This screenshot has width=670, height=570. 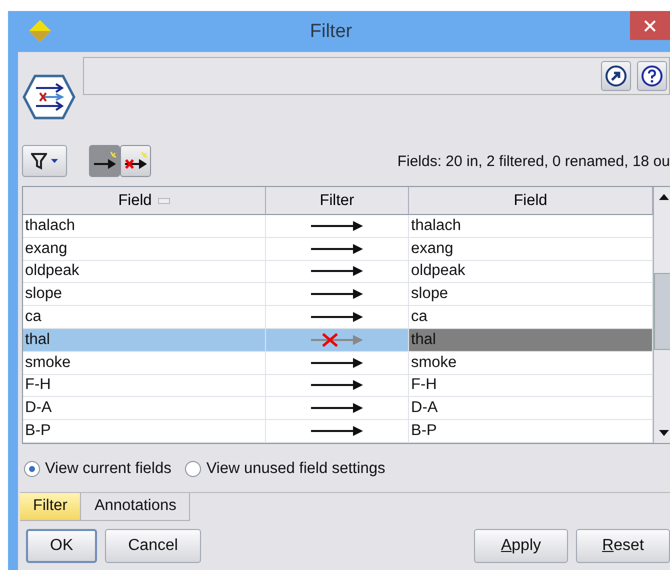 I want to click on reset-button: Reset, so click(x=623, y=545).